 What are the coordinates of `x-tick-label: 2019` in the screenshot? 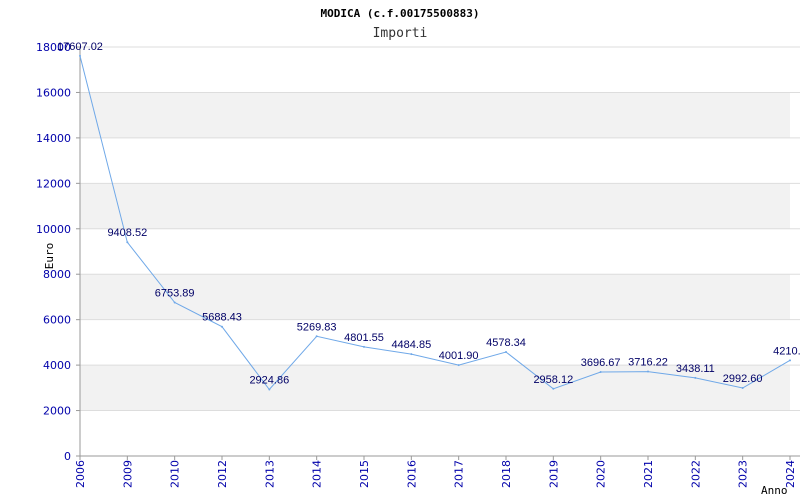 It's located at (553, 474).